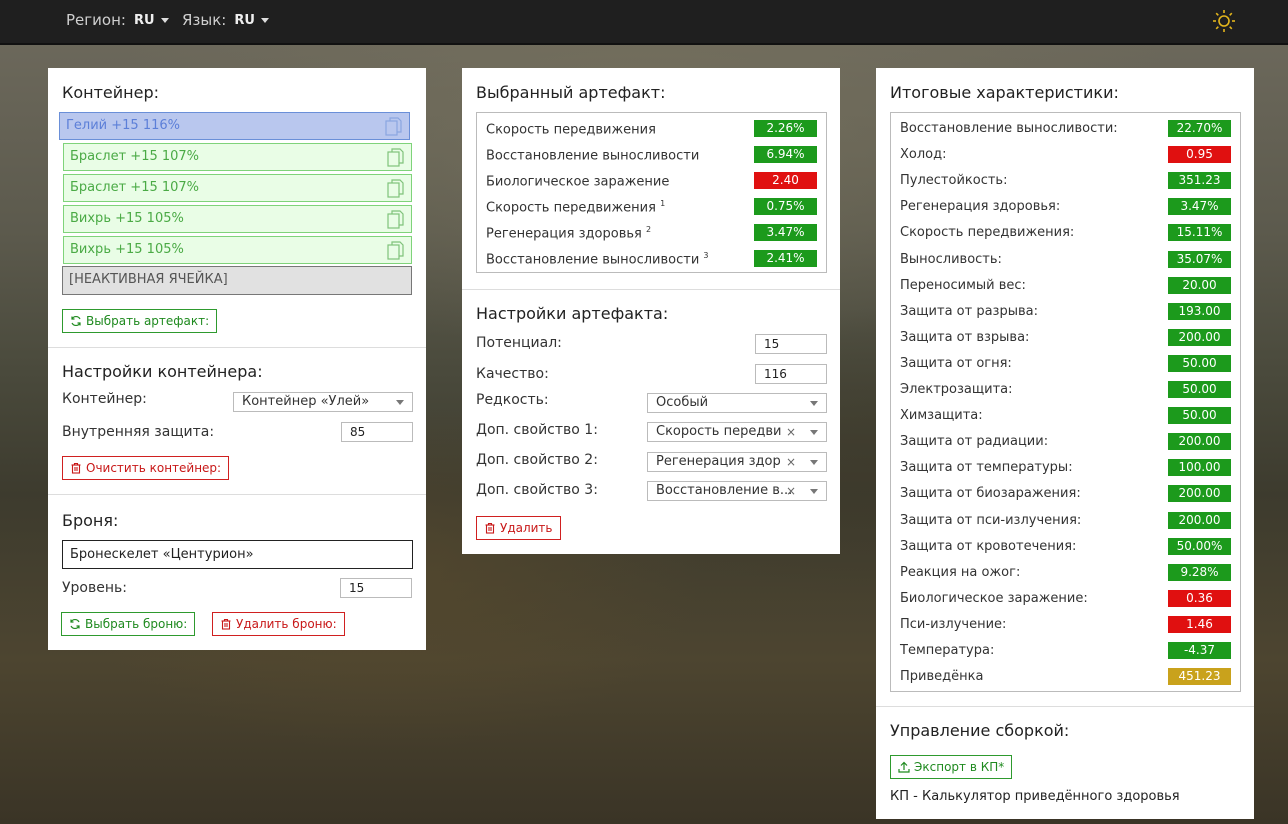 The image size is (1288, 824). What do you see at coordinates (1035, 796) in the screenshot?
I see `footnote: КП - Калькулятор приведённого здоровья` at bounding box center [1035, 796].